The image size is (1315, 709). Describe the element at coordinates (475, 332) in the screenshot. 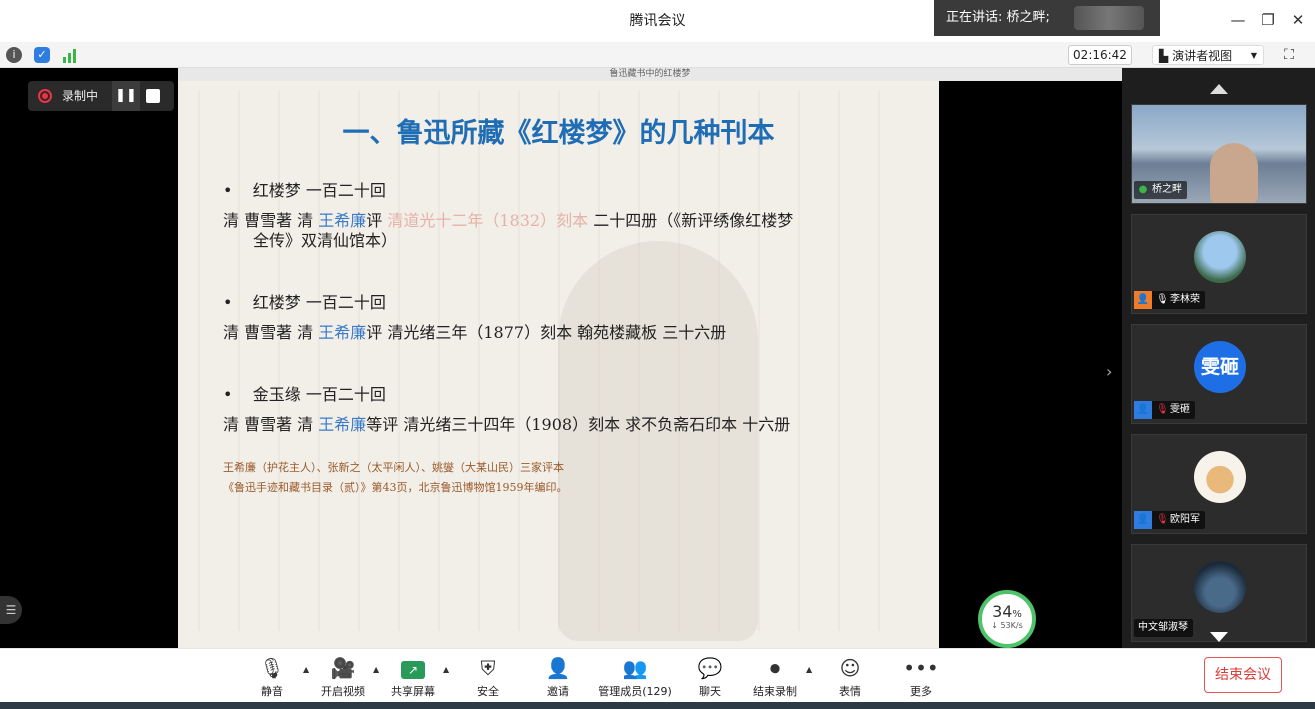

I see `entry-2-detail: 清 曹雪著 清 王希廉评 清光绪三年（1877）刻本 翰苑楼藏板 三十六册` at that location.